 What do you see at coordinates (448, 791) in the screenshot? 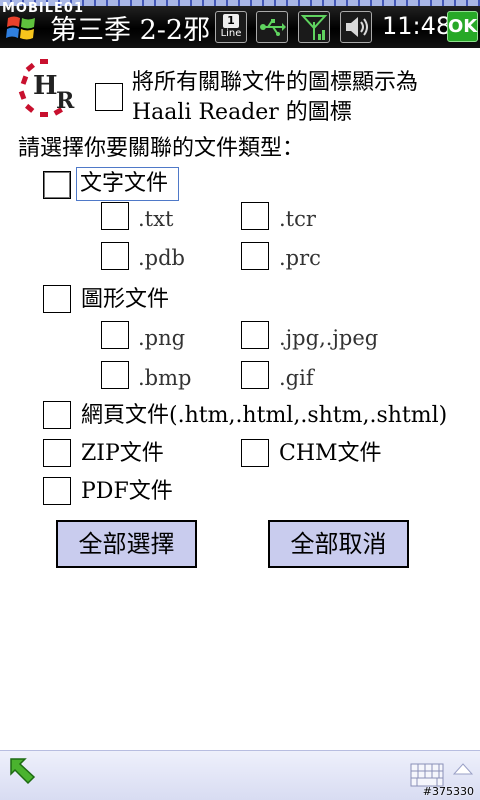
I see `watermark-id: #375330` at bounding box center [448, 791].